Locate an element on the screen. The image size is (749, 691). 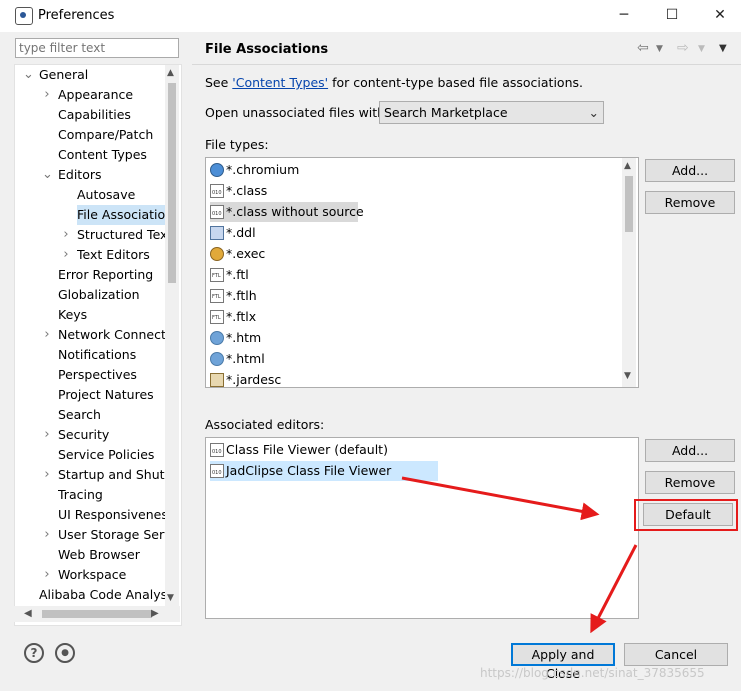
info-icon: ● is located at coordinates (65, 653).